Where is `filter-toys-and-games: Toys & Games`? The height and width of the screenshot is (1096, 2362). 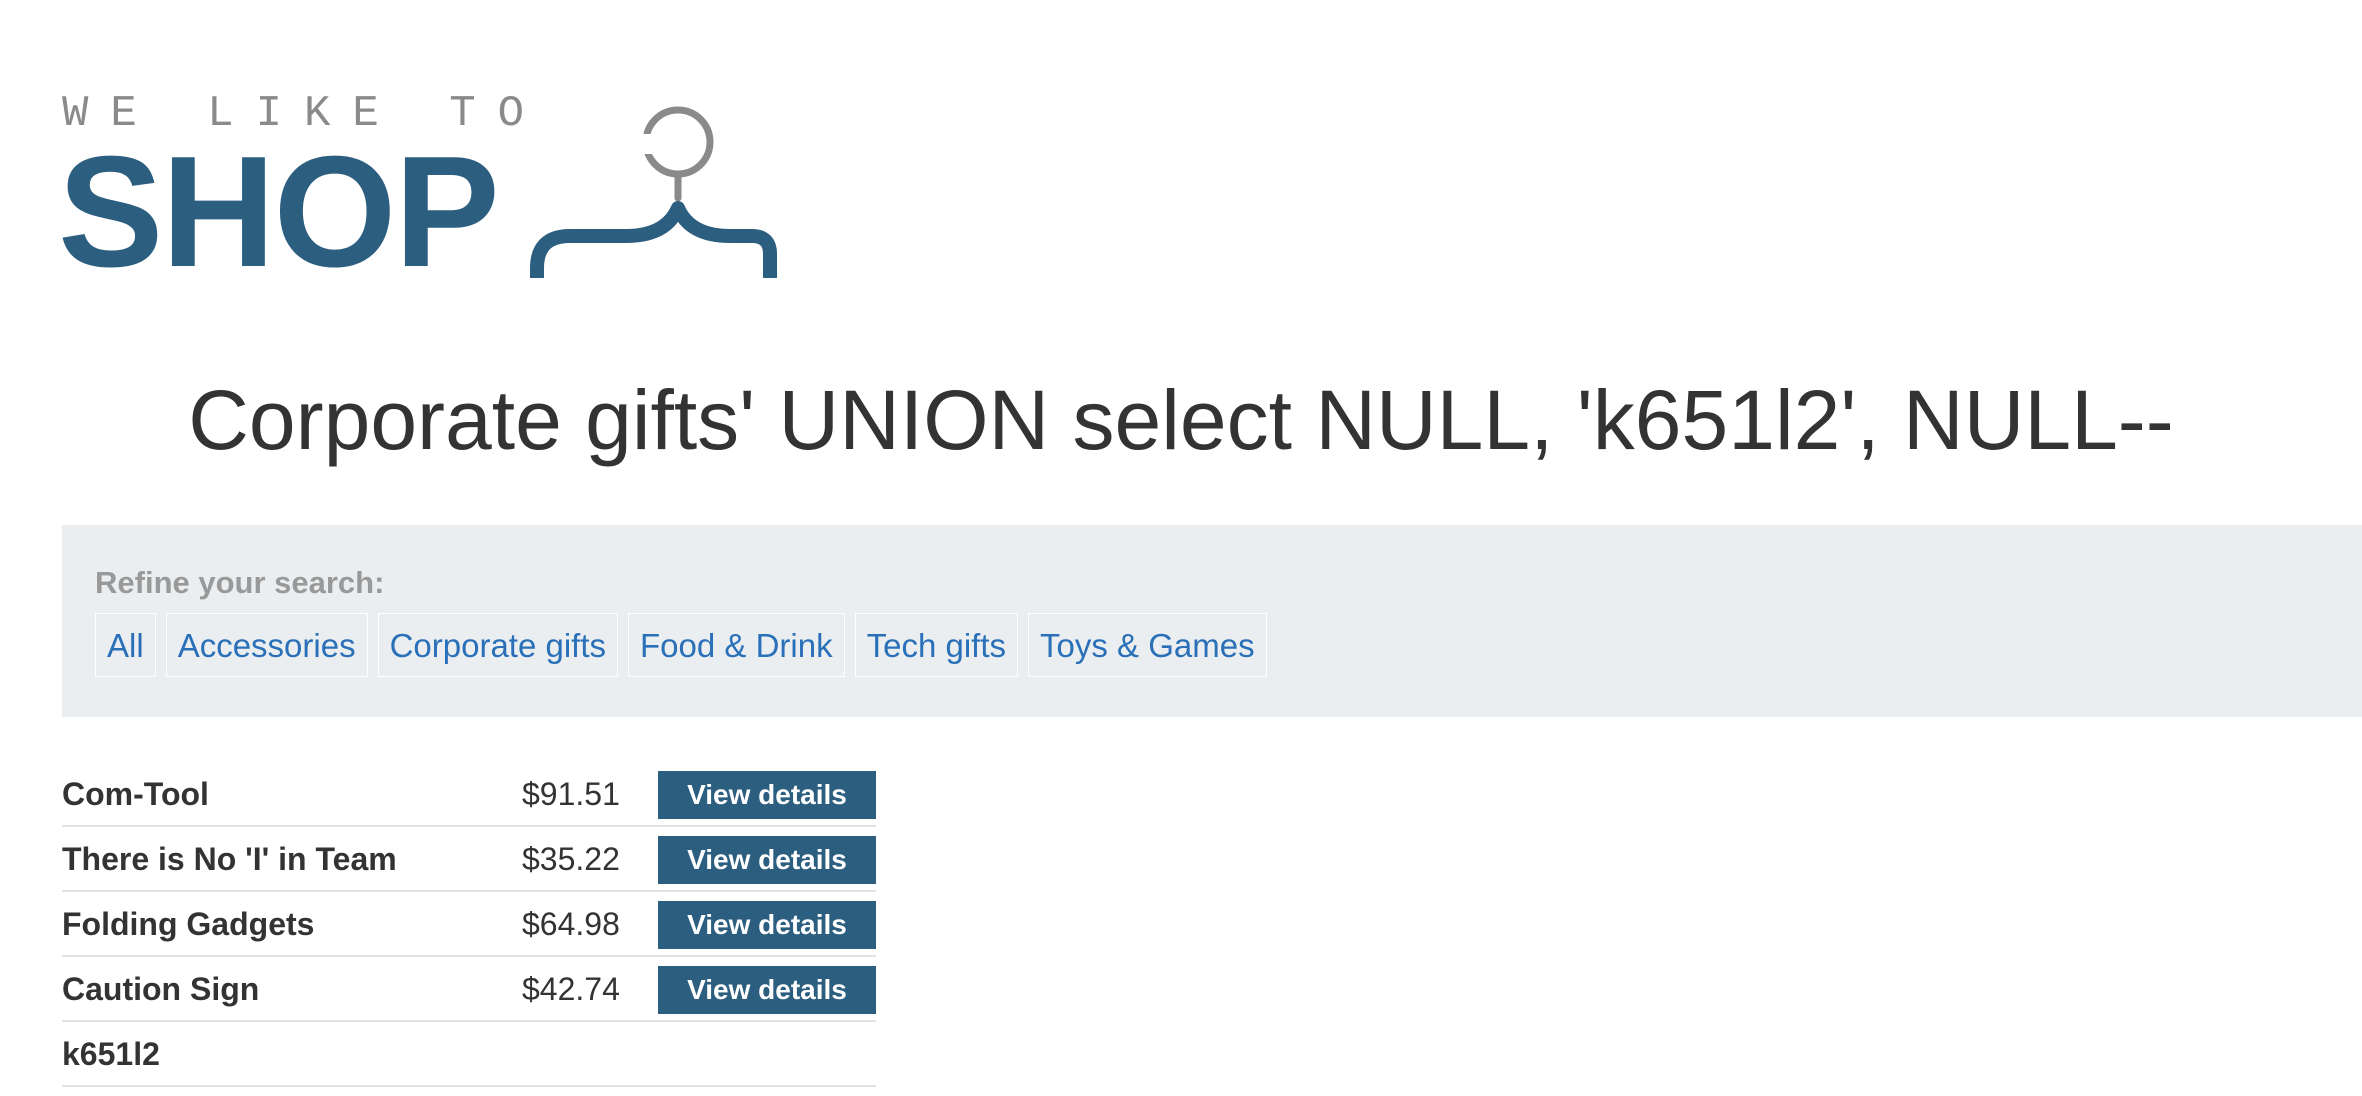 filter-toys-and-games: Toys & Games is located at coordinates (1147, 645).